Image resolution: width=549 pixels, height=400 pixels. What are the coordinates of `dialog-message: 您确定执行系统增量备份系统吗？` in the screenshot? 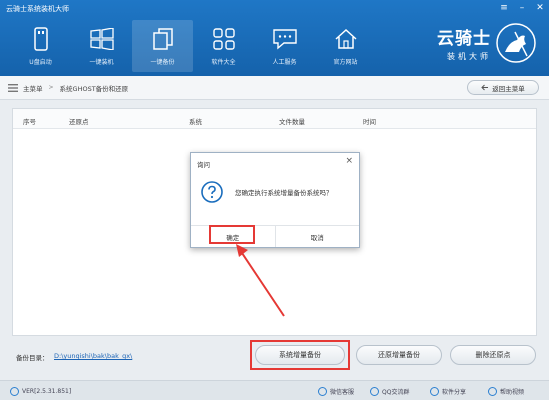 It's located at (284, 193).